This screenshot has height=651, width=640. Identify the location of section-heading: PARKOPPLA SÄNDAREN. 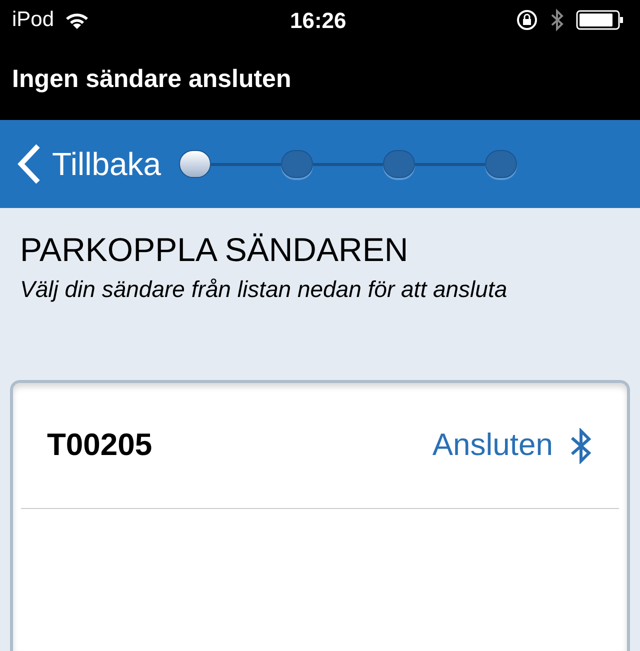
(215, 250).